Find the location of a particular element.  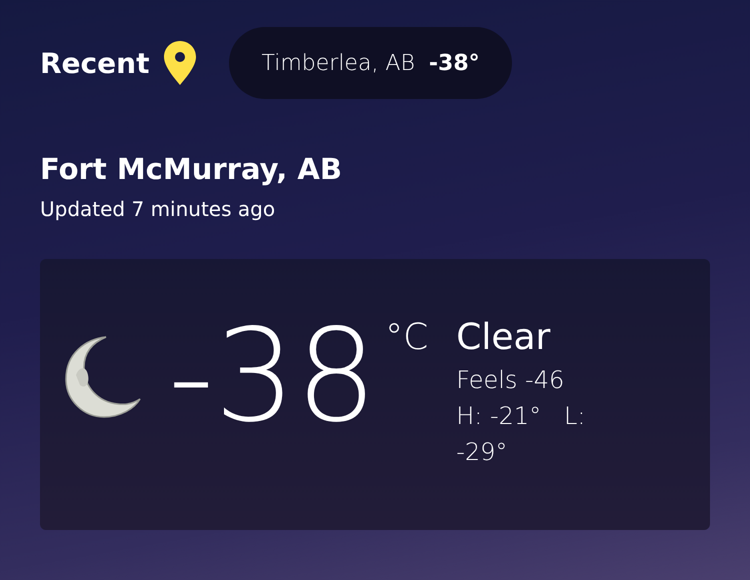

recent-location-chip: Timberlea, AB -38° is located at coordinates (370, 63).